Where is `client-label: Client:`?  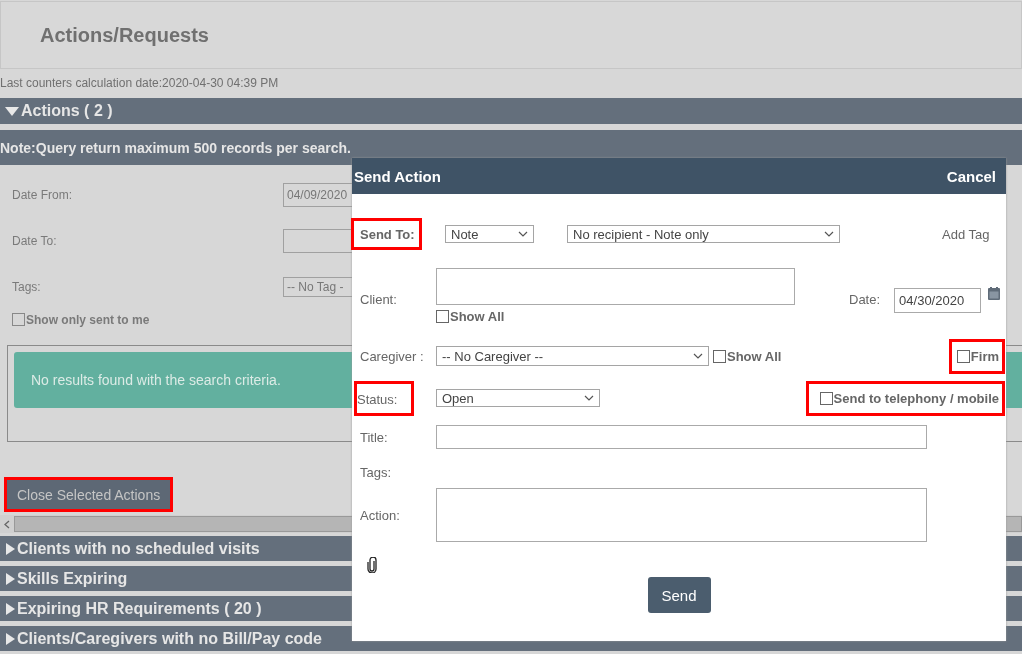 client-label: Client: is located at coordinates (379, 299).